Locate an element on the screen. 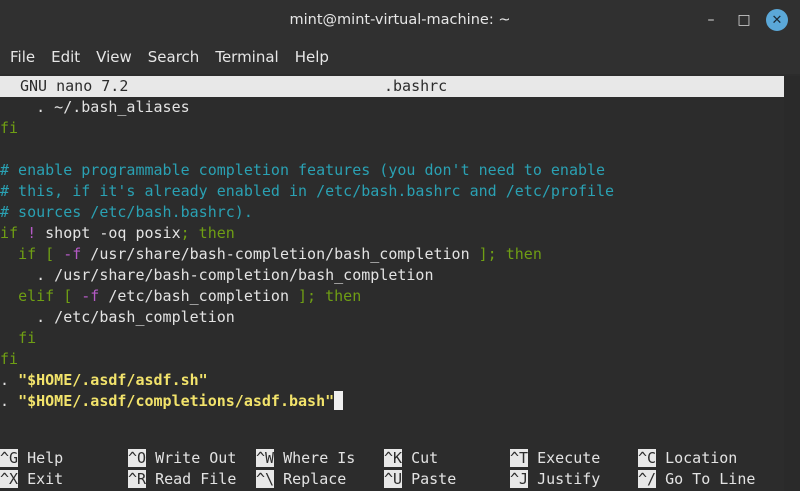 This screenshot has height=491, width=800. shortcut-item: ^X Exit is located at coordinates (31, 479).